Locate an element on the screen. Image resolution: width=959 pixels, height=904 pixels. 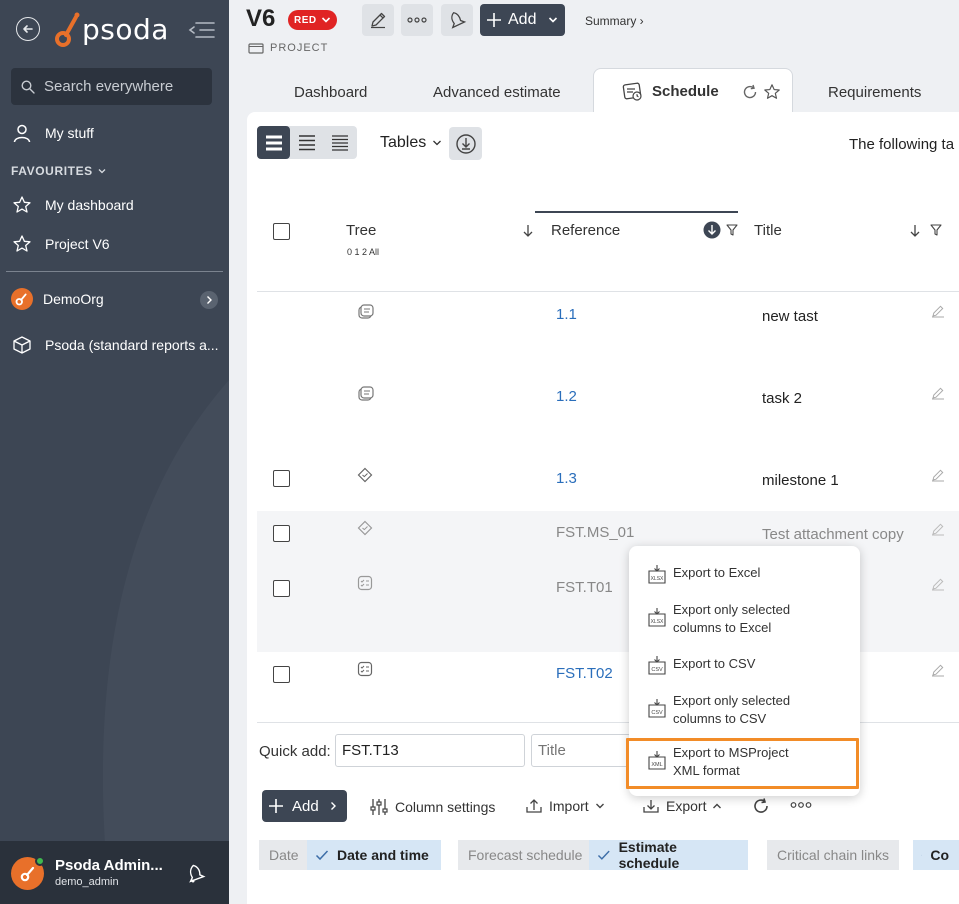
column-header-tree: Tree is located at coordinates (361, 230).